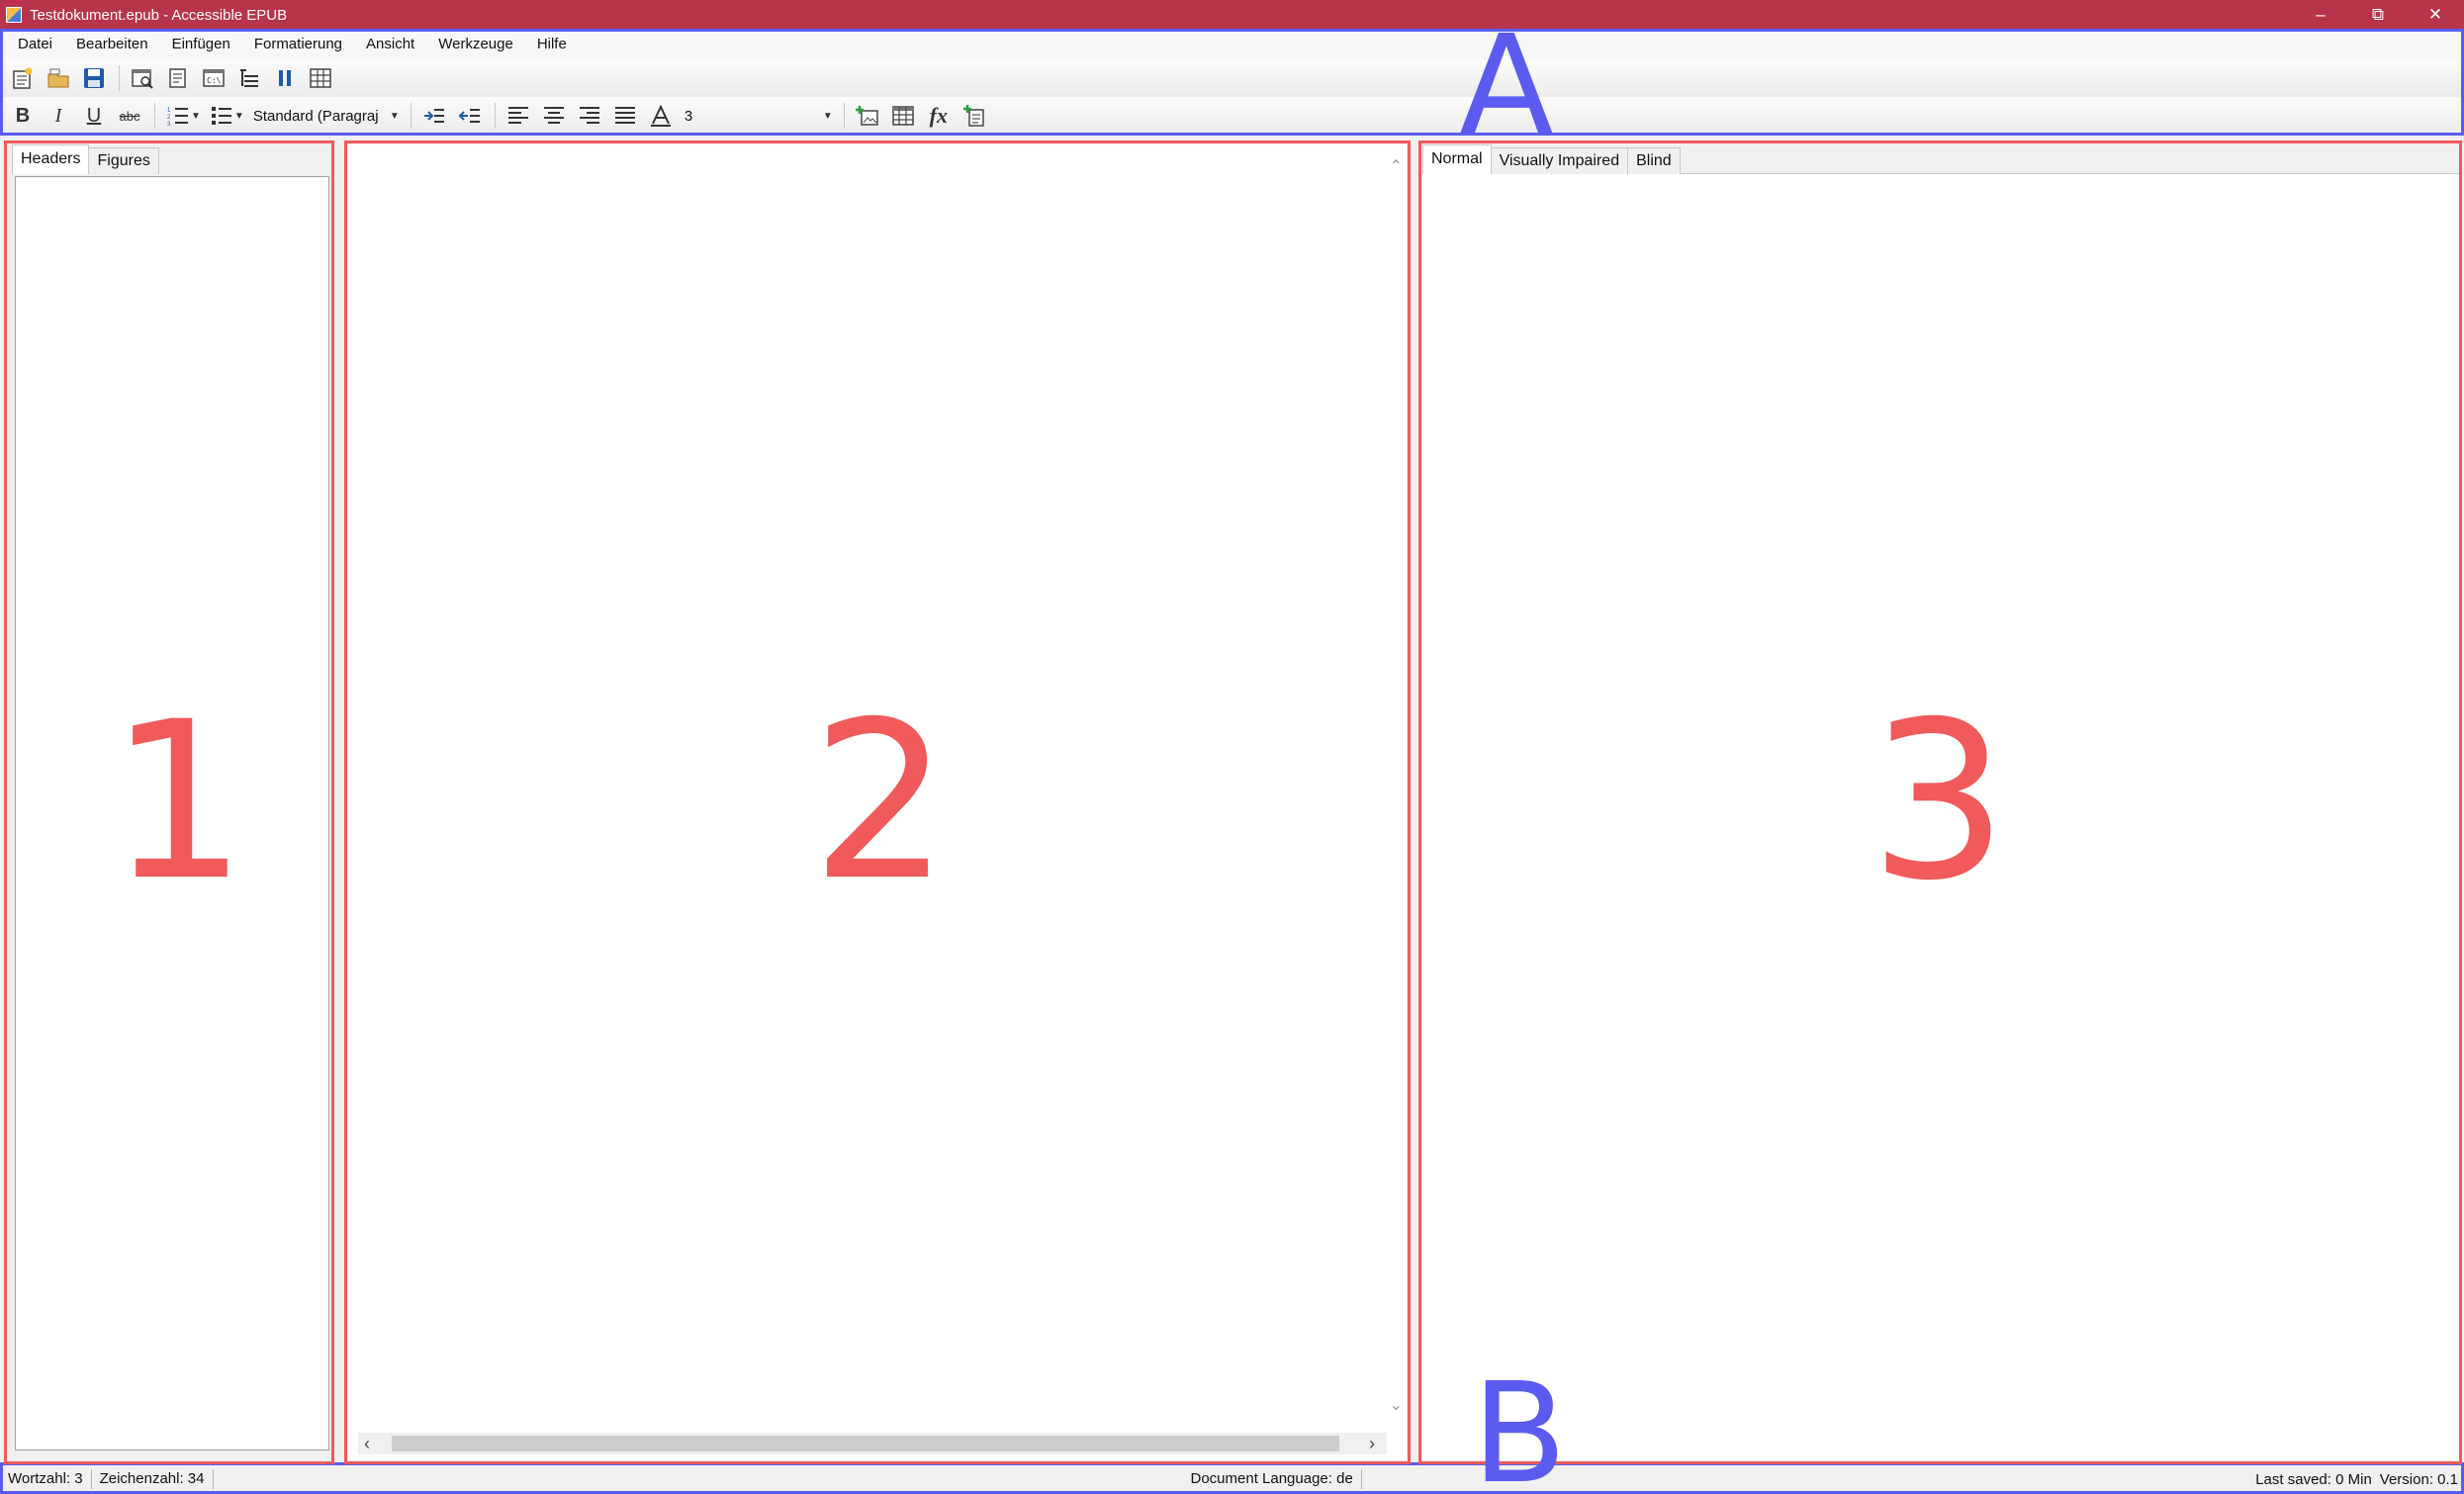 The width and height of the screenshot is (2464, 1494). What do you see at coordinates (159, 15) in the screenshot?
I see `window-title: Testdokument.epub - Accessible EPUB` at bounding box center [159, 15].